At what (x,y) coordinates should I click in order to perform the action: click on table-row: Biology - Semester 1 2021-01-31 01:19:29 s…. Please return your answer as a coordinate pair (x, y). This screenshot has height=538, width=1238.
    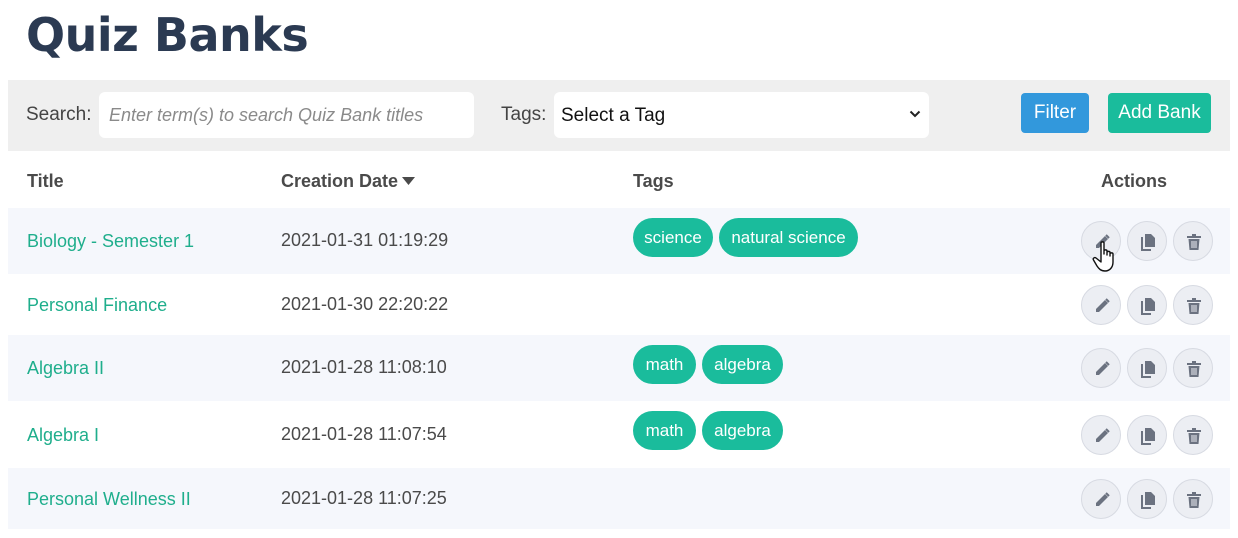
    Looking at the image, I should click on (619, 241).